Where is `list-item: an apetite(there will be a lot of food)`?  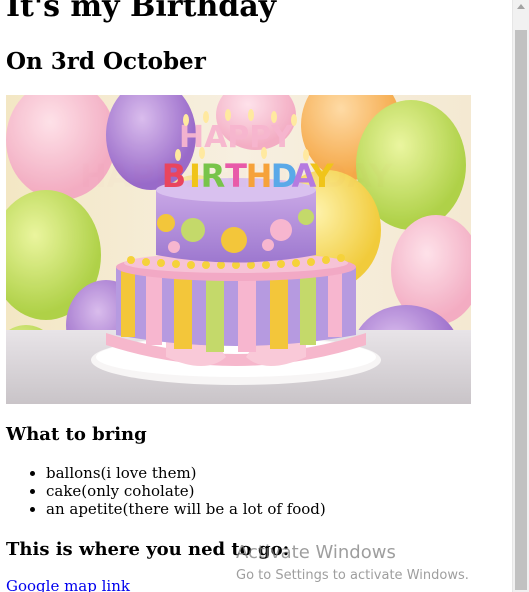
list-item: an apetite(there will be a lot of food) is located at coordinates (186, 509).